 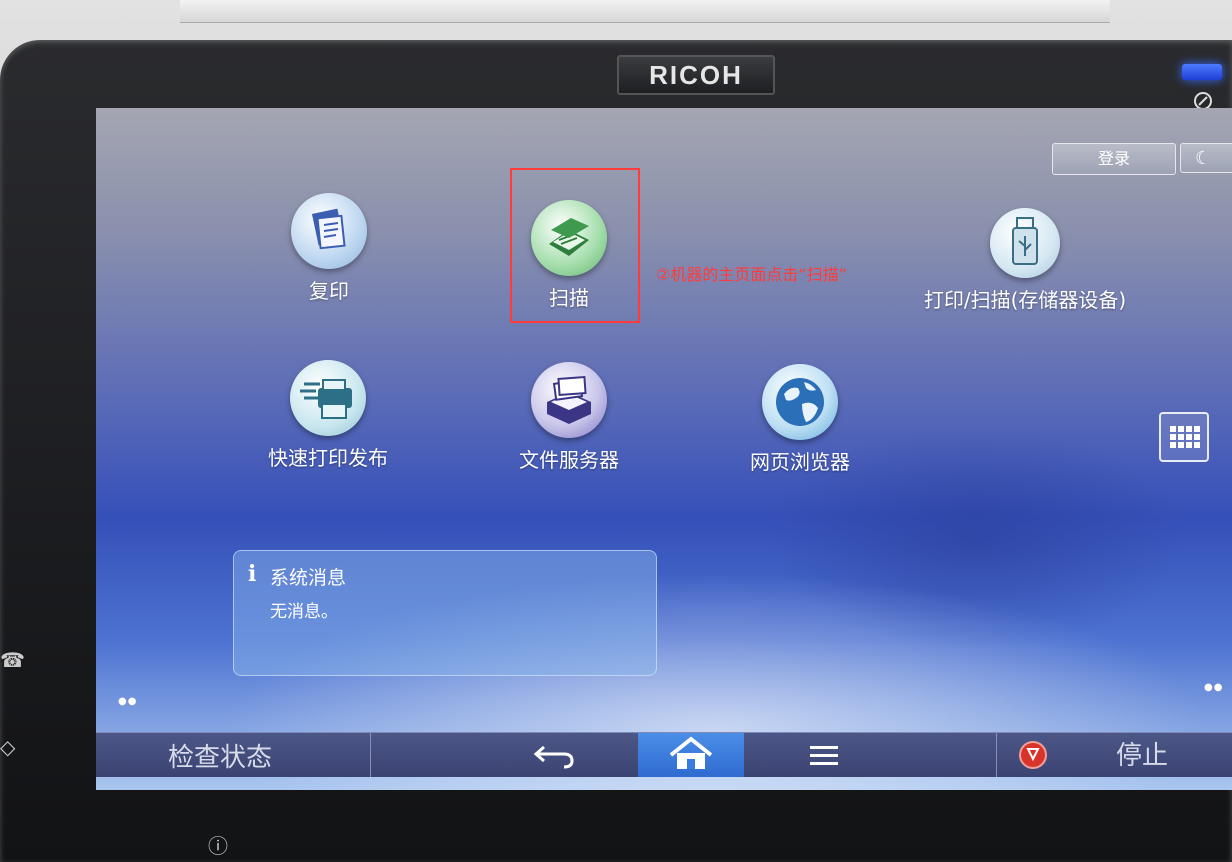 I want to click on menu-icon, so click(x=824, y=756).